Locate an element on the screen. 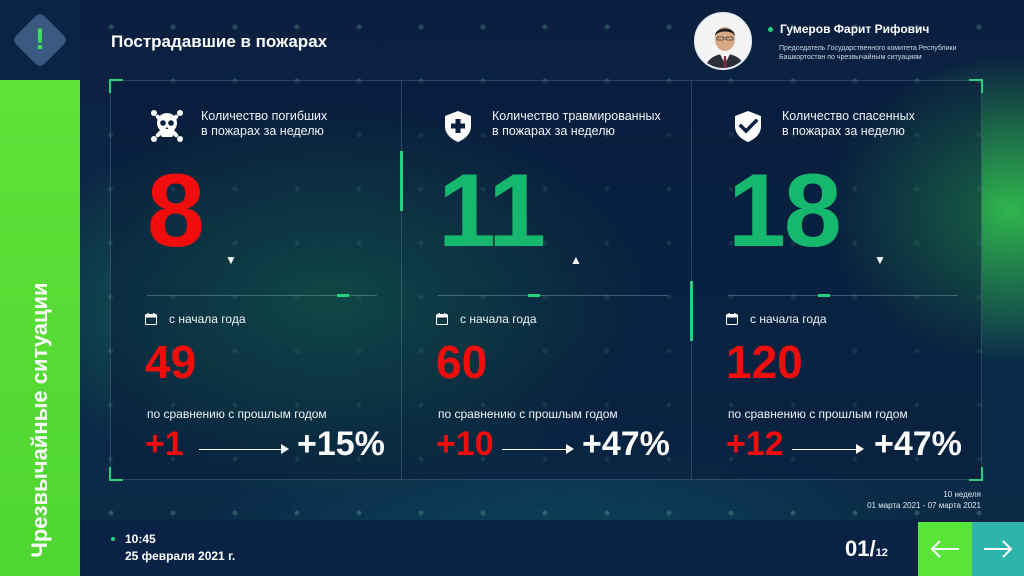 The image size is (1024, 576). current-date: 25 февраля 2021 г. is located at coordinates (180, 556).